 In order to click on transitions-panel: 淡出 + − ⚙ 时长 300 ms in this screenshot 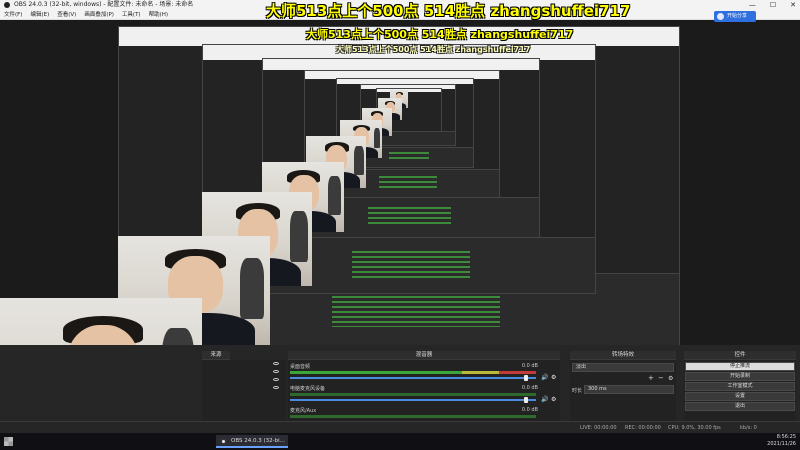, I will do `click(623, 390)`.